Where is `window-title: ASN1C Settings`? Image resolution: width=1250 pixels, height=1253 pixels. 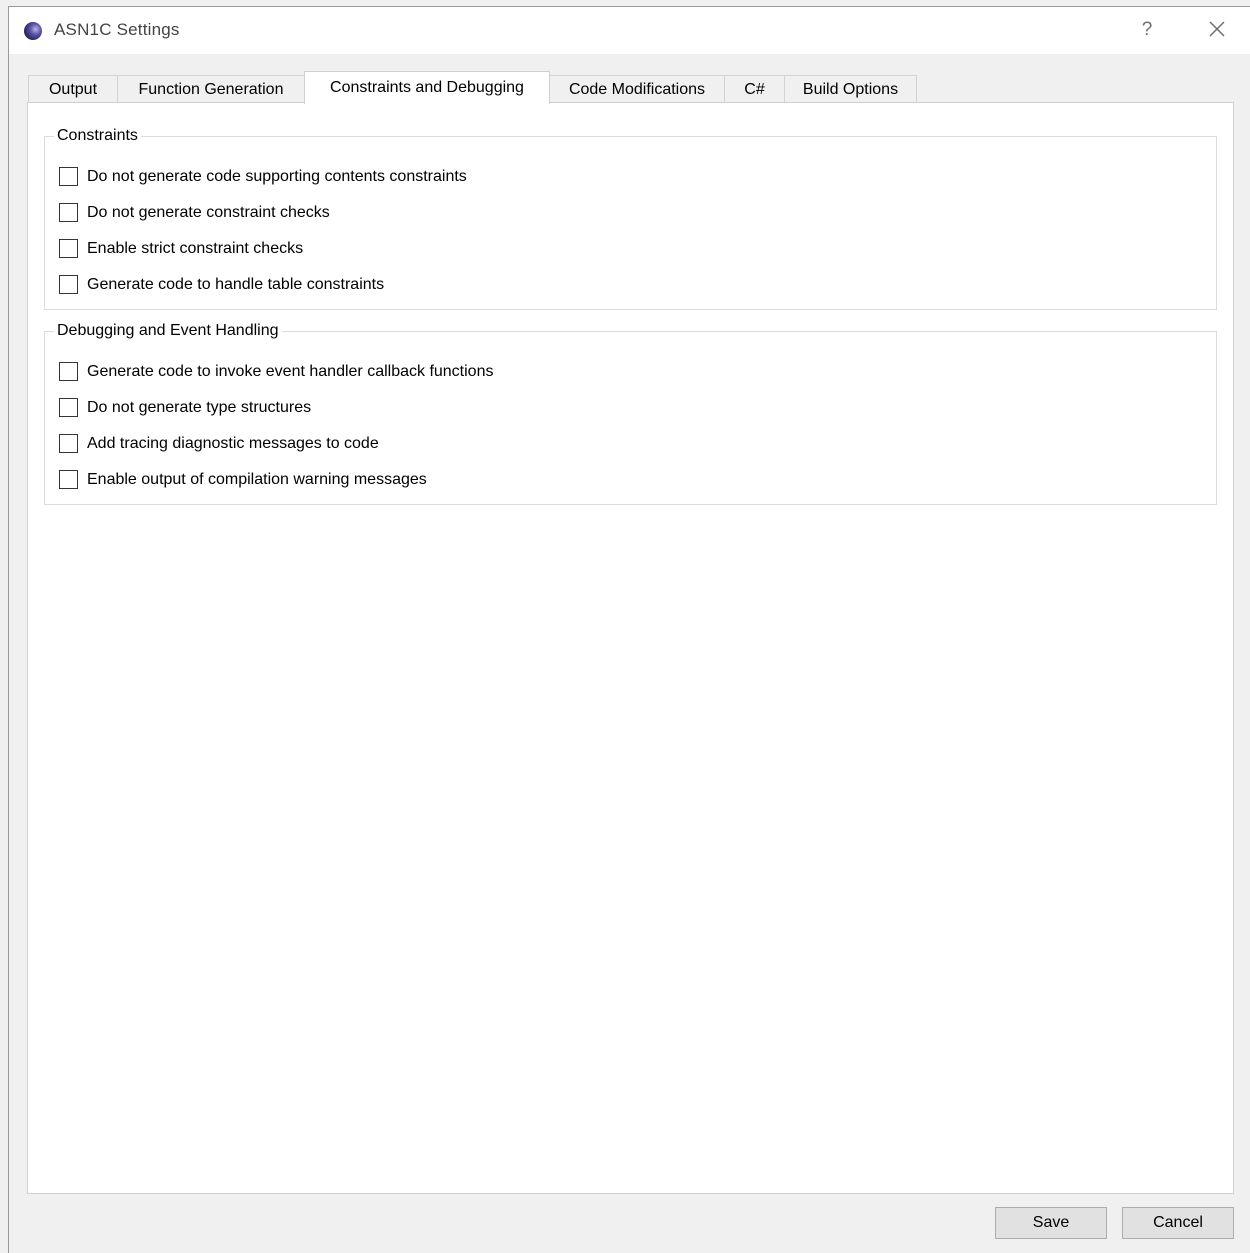 window-title: ASN1C Settings is located at coordinates (117, 29).